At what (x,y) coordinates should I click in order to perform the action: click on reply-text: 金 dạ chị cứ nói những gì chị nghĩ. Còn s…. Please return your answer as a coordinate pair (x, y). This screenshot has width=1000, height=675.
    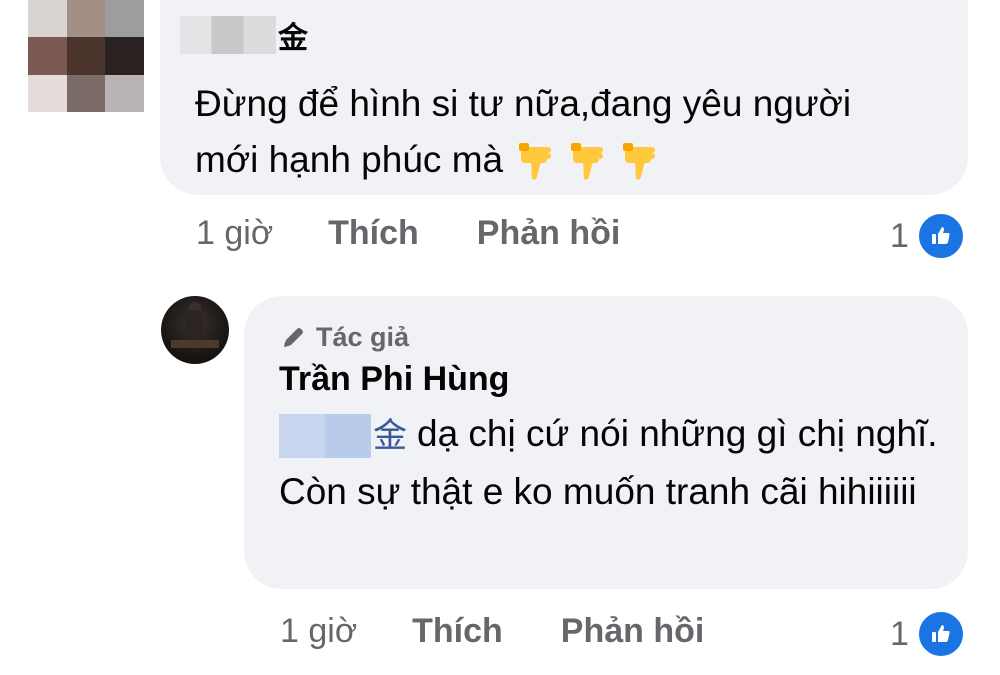
    Looking at the image, I should click on (619, 463).